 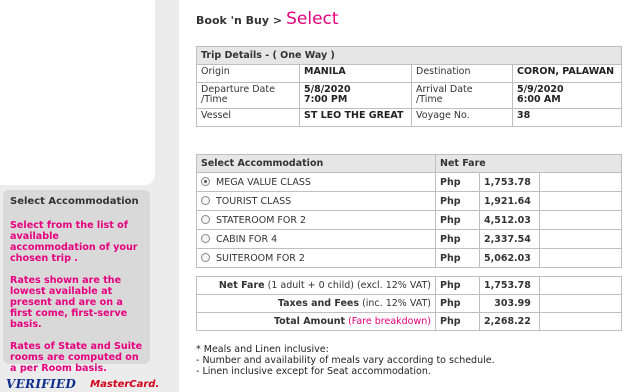 I want to click on fare-amount: 1,753.78, so click(x=509, y=182).